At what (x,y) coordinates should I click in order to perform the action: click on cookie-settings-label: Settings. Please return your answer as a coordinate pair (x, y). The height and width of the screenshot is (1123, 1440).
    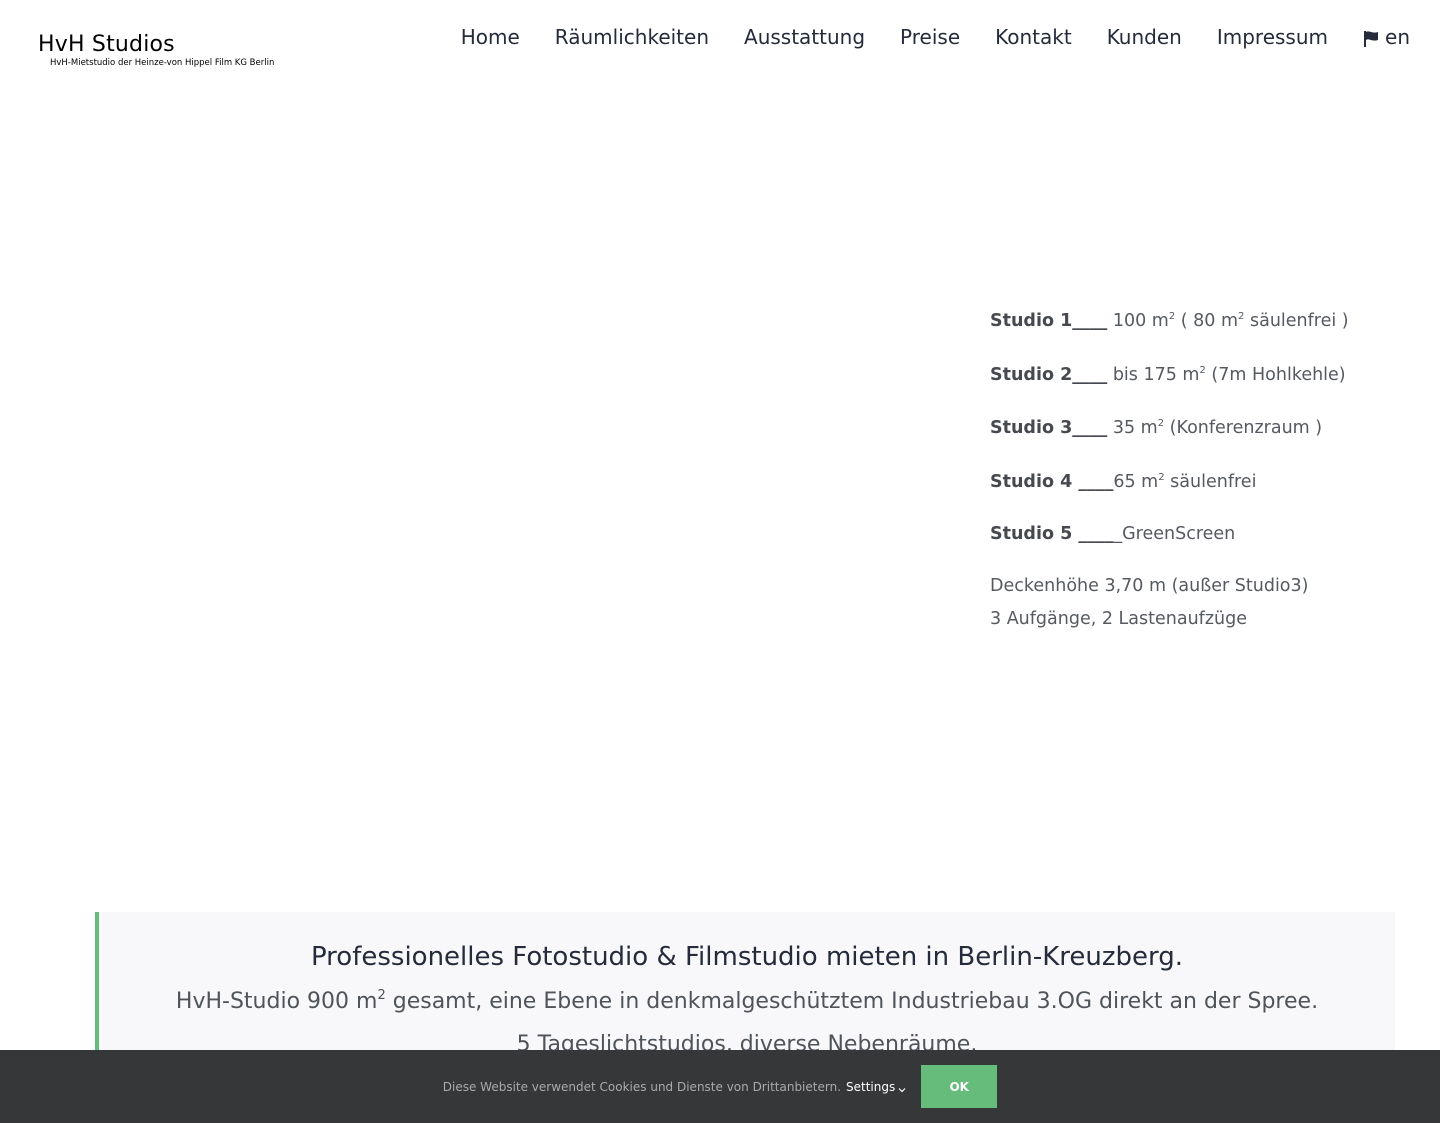
    Looking at the image, I should click on (871, 1086).